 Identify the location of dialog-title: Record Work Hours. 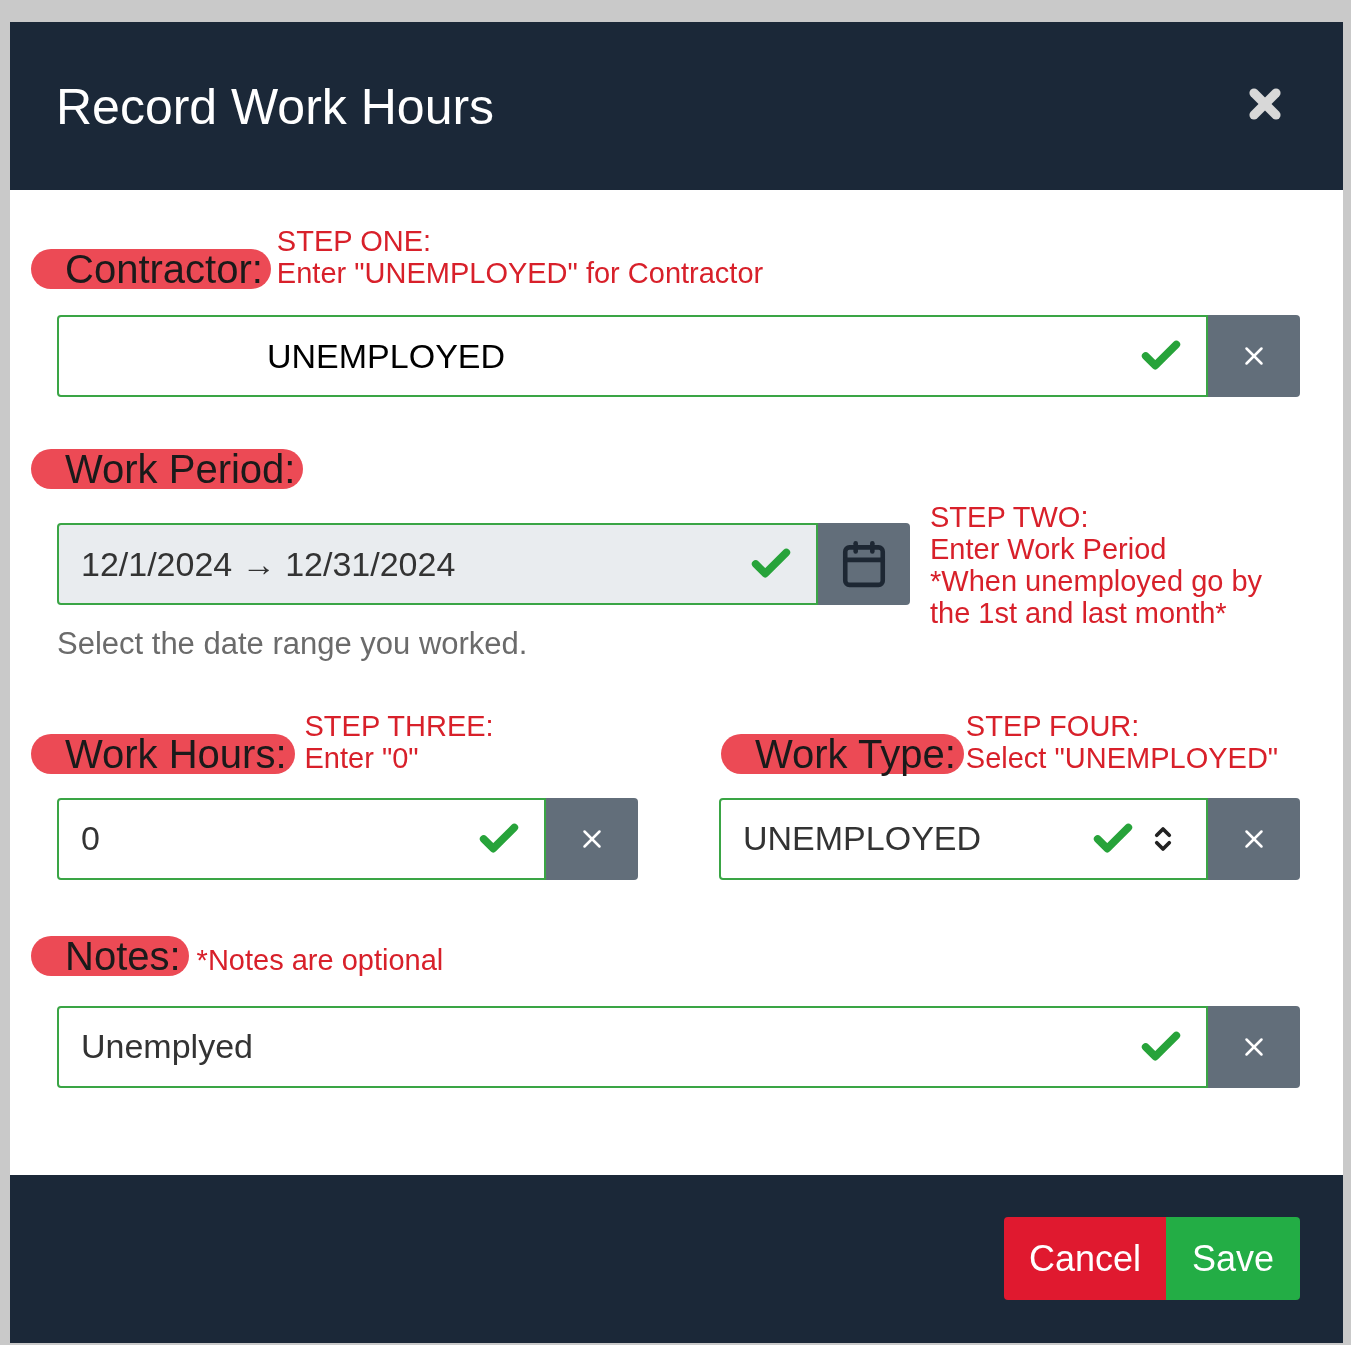
(275, 107).